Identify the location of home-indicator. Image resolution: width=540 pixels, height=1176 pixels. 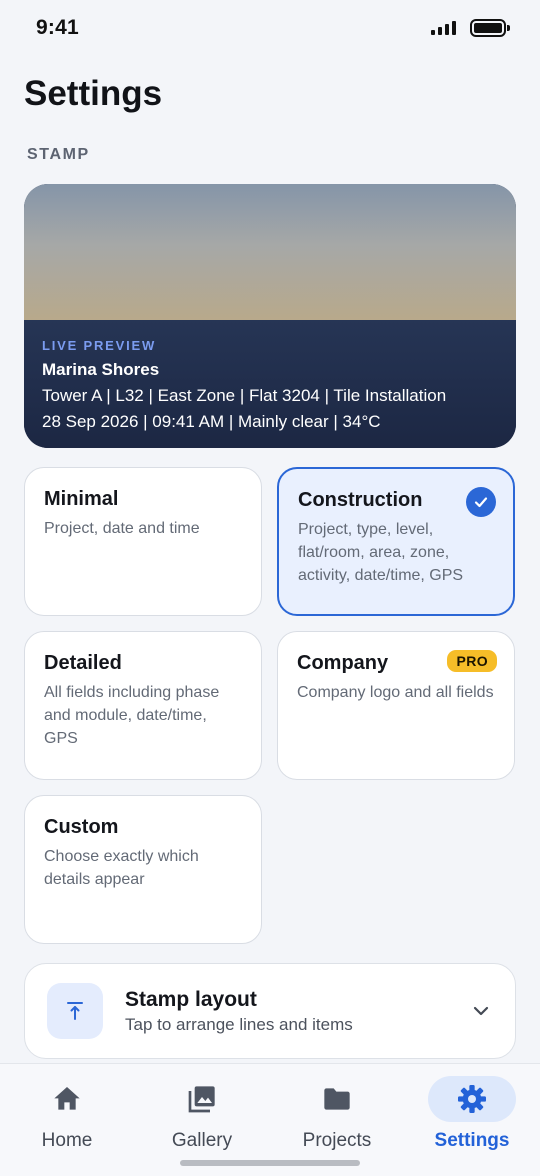
(270, 1163).